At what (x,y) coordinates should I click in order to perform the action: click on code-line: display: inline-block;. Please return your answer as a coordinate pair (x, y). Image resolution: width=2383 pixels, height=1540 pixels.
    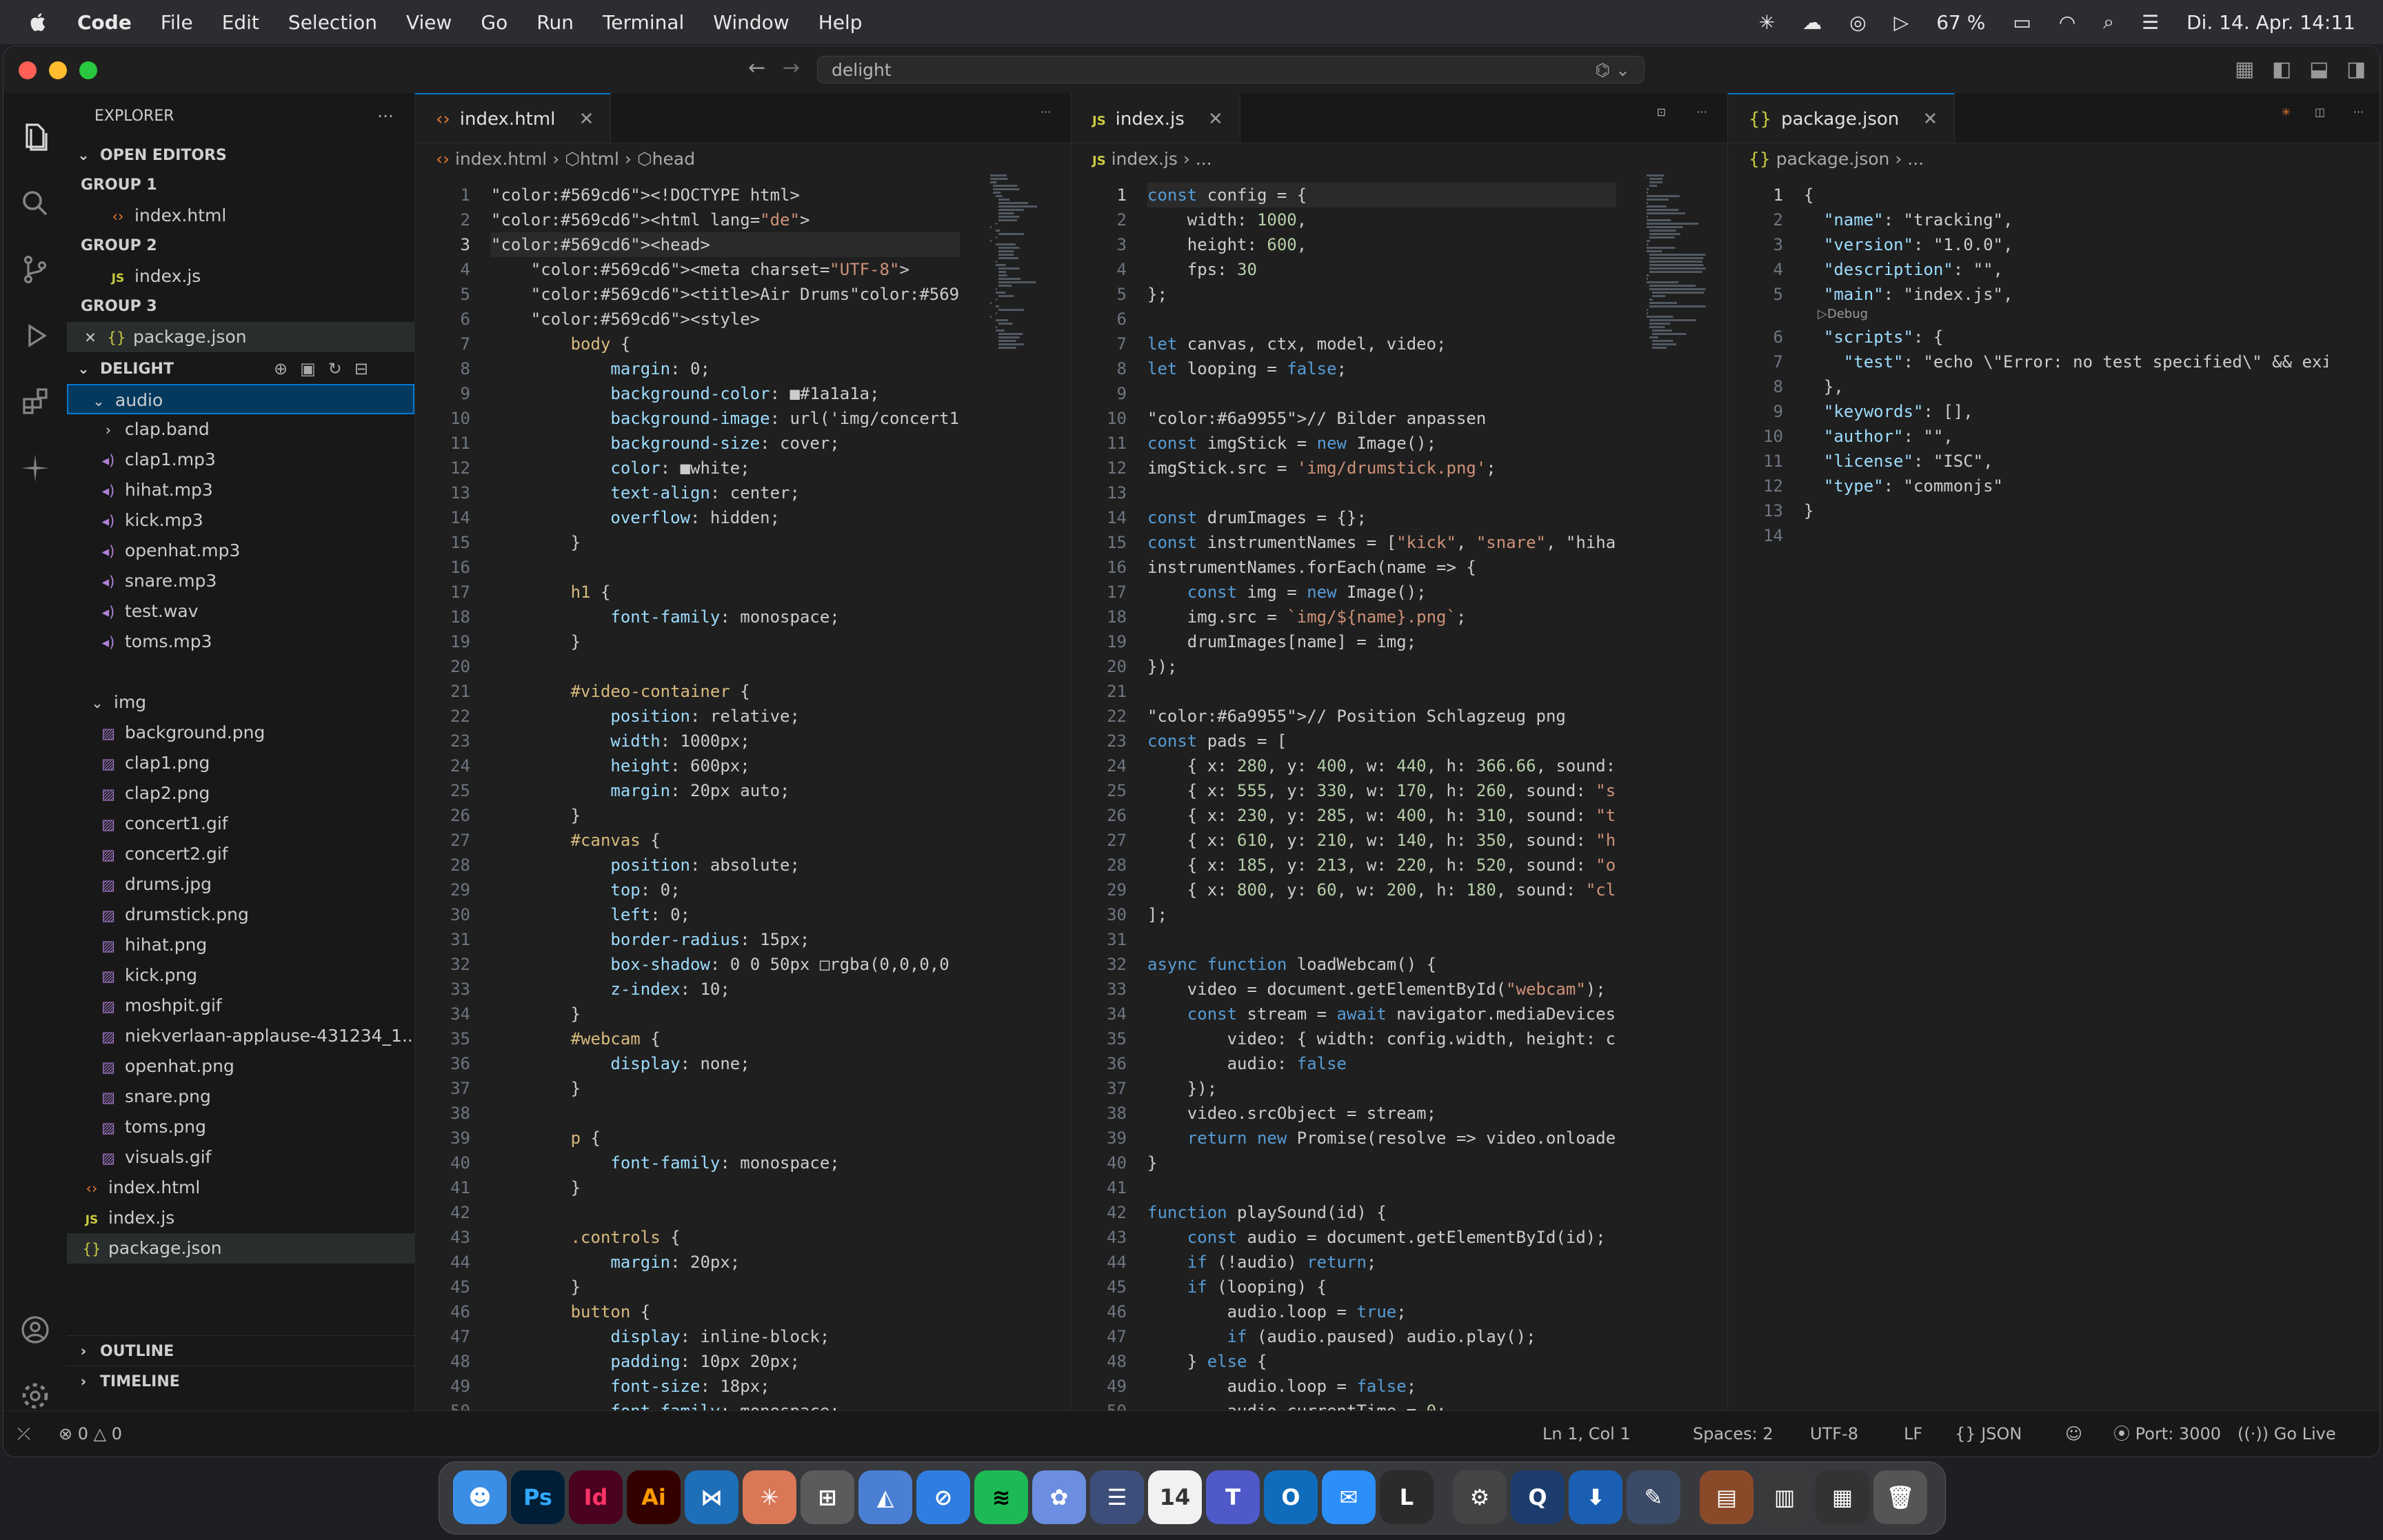
    Looking at the image, I should click on (725, 1337).